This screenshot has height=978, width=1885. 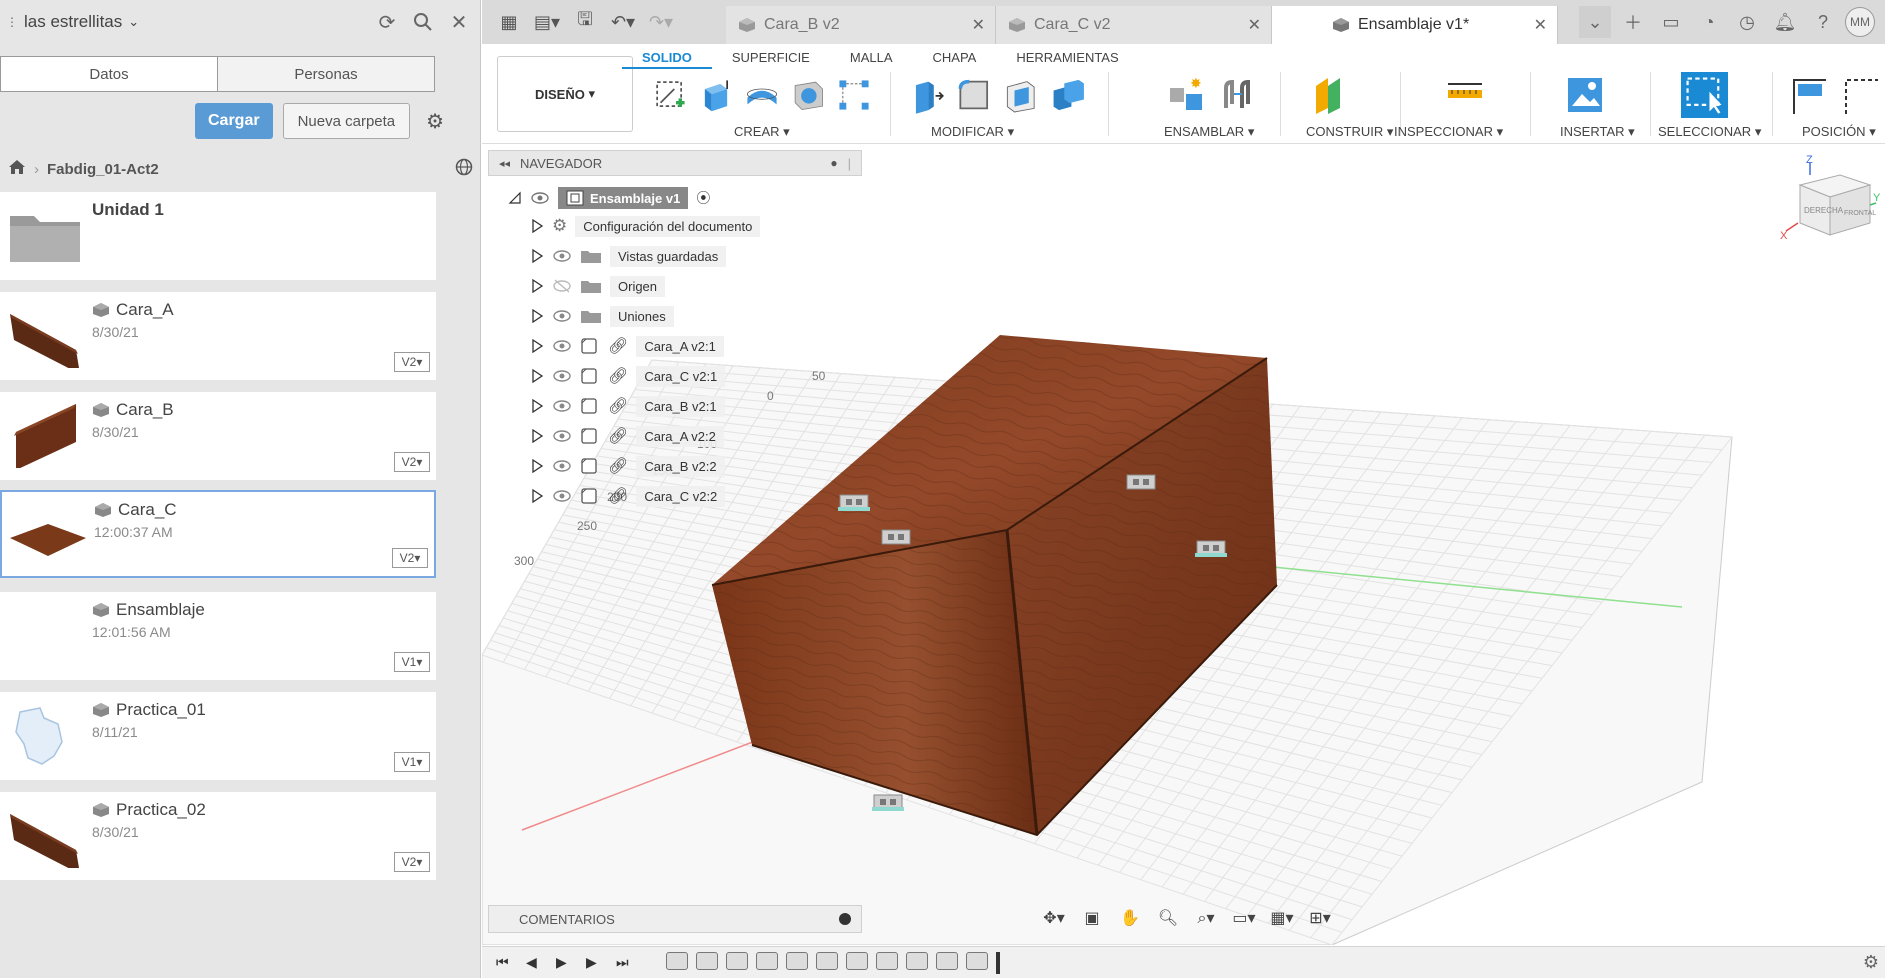 What do you see at coordinates (1824, 210) in the screenshot?
I see `viewcube-face-right: DERECHA` at bounding box center [1824, 210].